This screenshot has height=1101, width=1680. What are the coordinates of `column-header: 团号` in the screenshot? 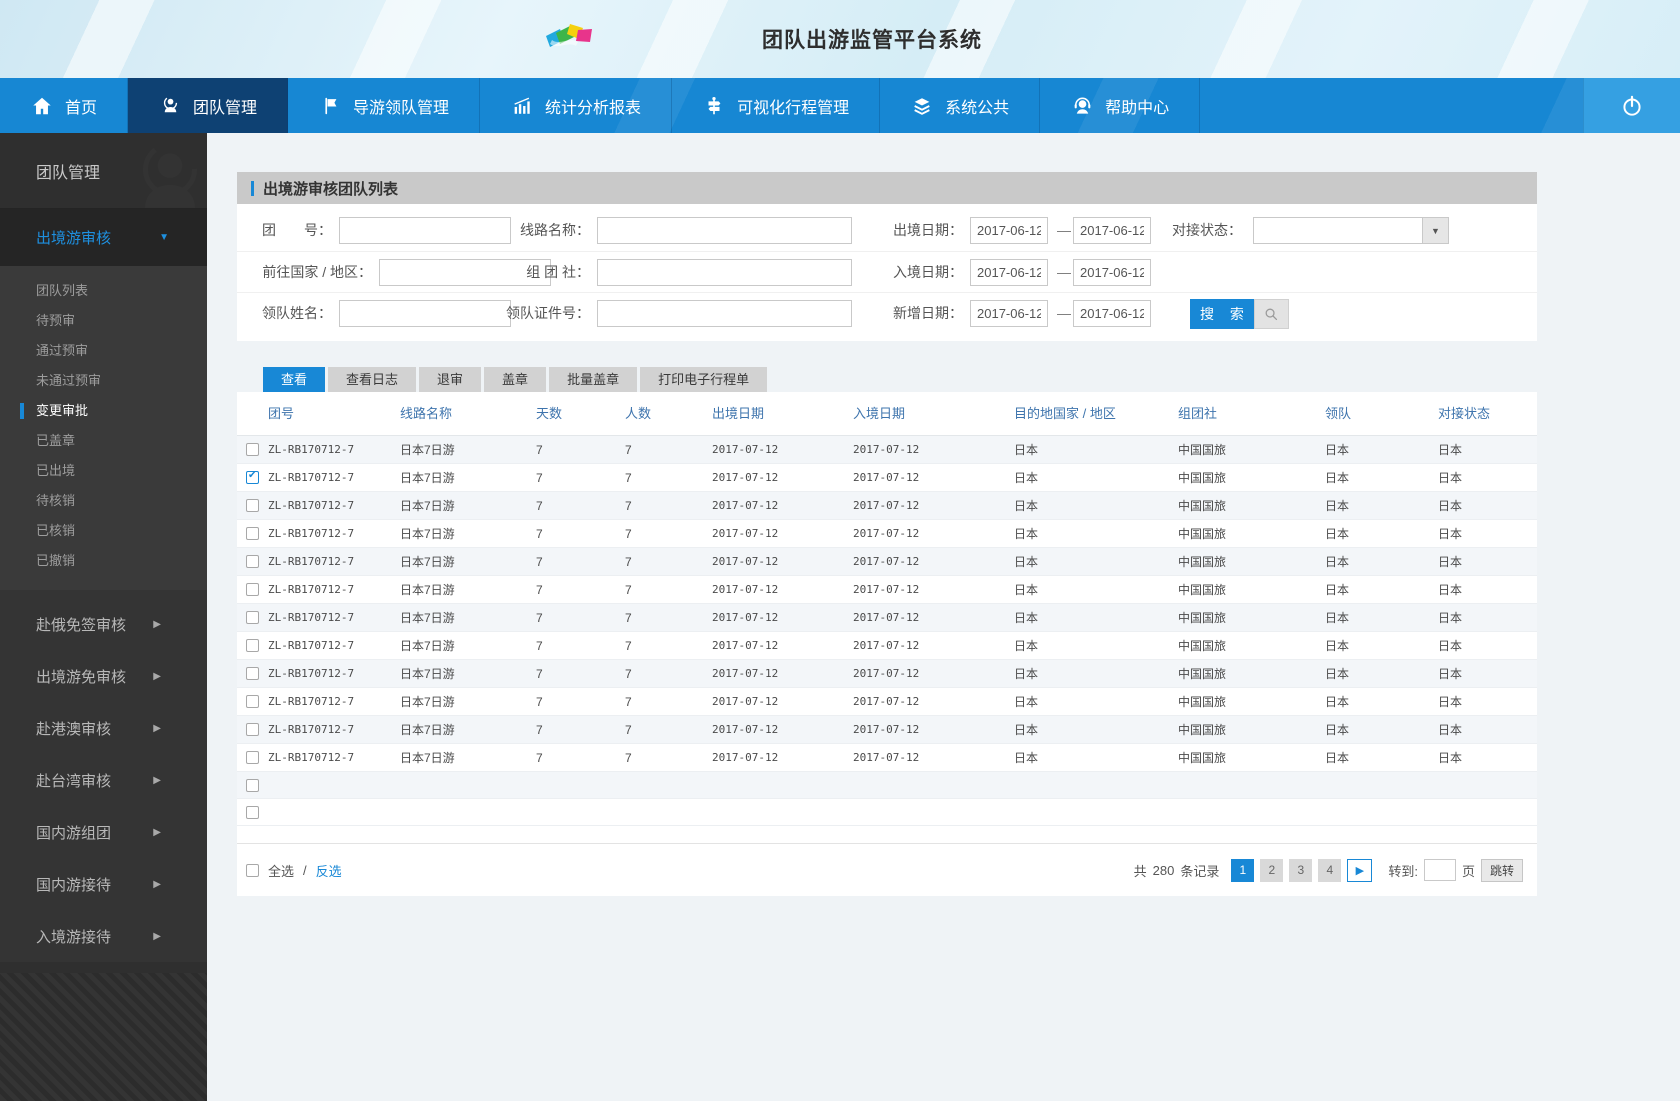 It's located at (281, 413).